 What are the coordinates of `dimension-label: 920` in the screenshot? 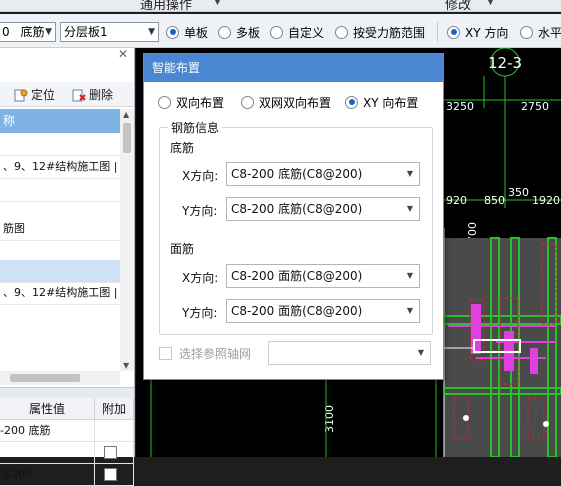 It's located at (456, 200).